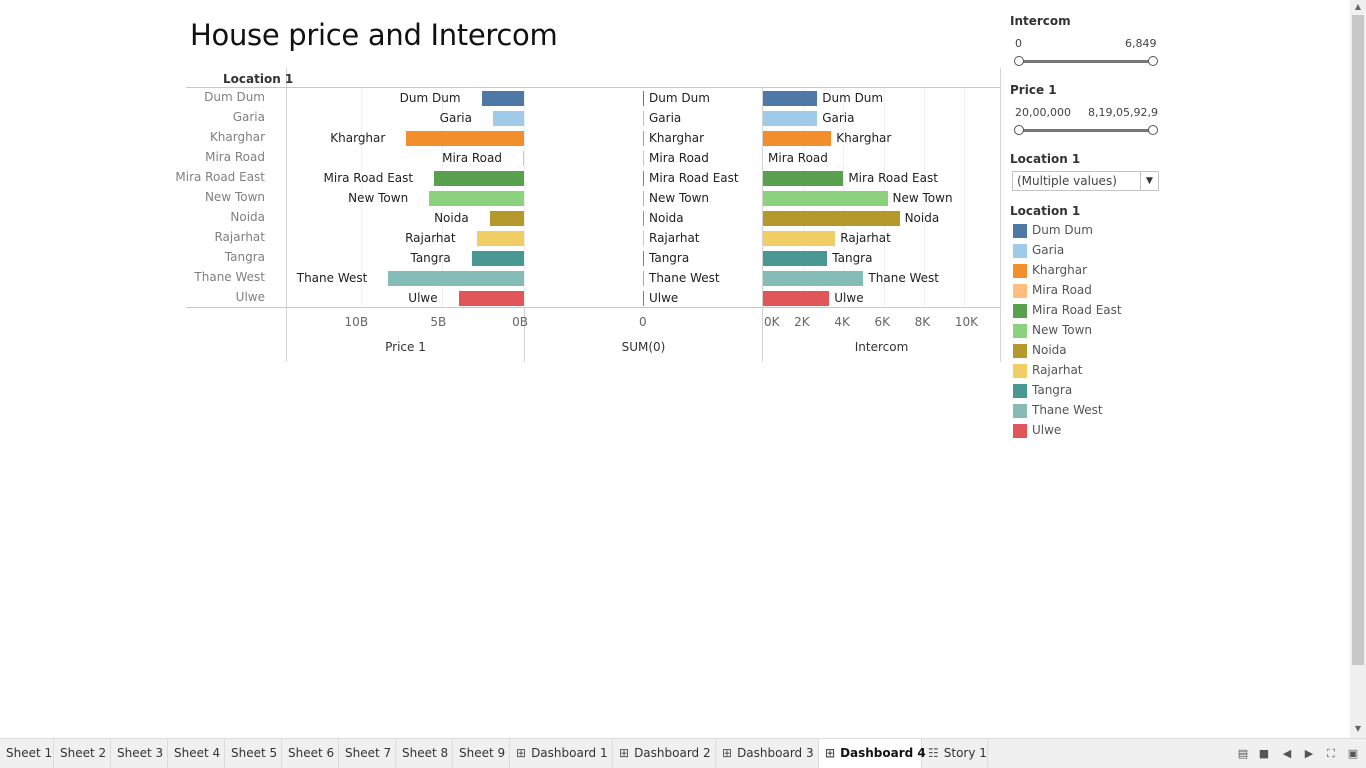 The width and height of the screenshot is (1366, 768). I want to click on presentation-mode-icon: ▣, so click(1353, 754).